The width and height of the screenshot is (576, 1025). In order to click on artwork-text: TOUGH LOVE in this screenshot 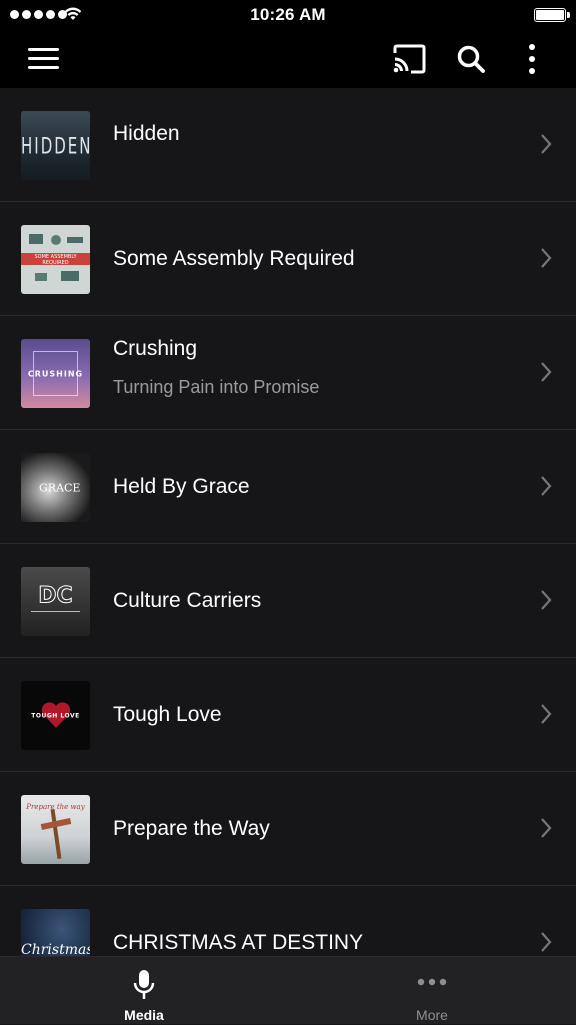, I will do `click(55, 715)`.